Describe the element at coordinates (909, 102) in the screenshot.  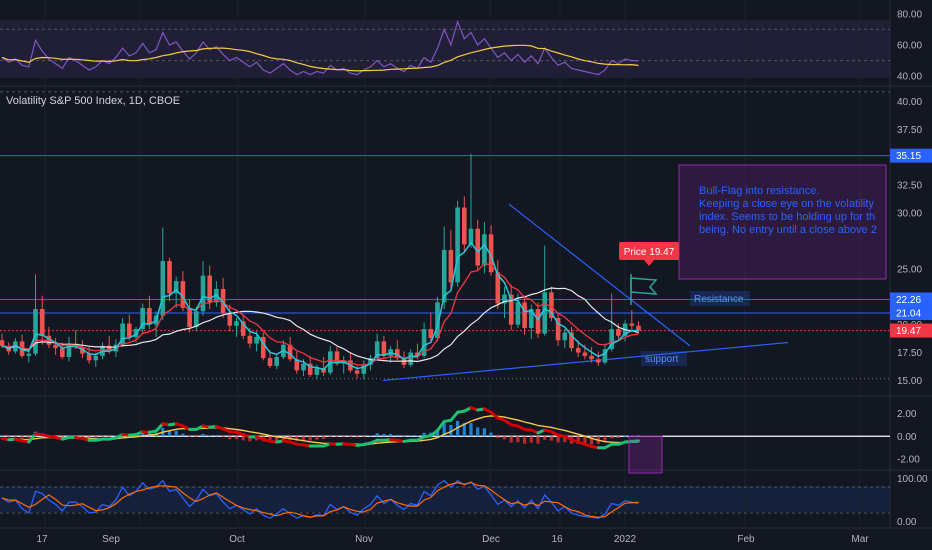
I see `price-tick-0: 40.00` at that location.